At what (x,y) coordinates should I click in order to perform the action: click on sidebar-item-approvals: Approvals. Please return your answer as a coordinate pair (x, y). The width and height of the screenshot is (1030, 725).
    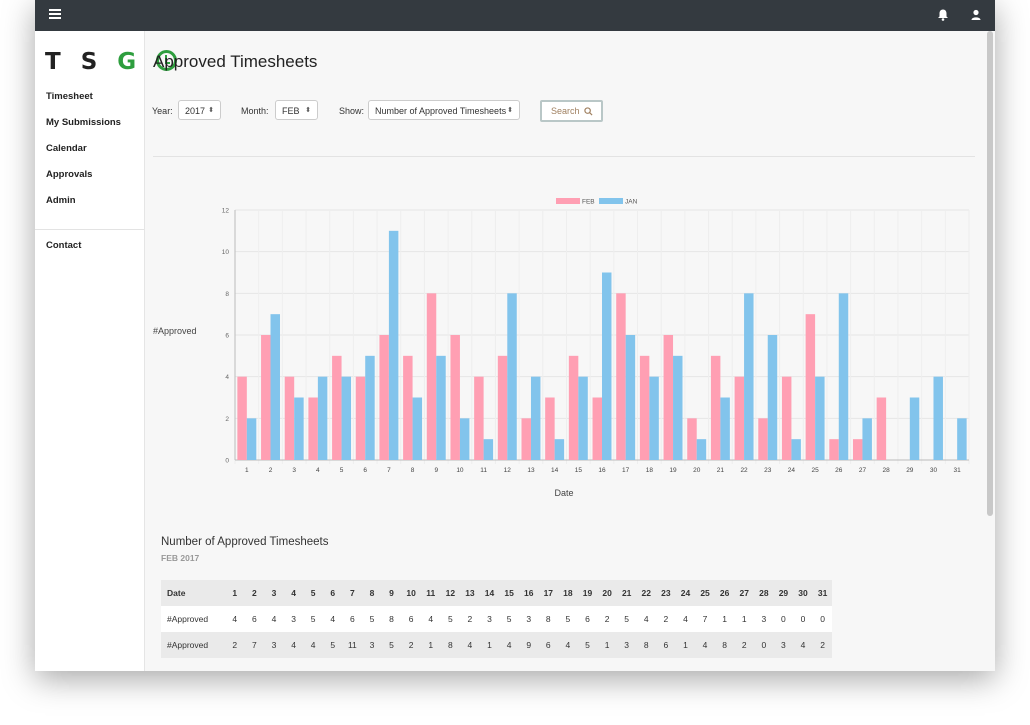
    Looking at the image, I should click on (69, 174).